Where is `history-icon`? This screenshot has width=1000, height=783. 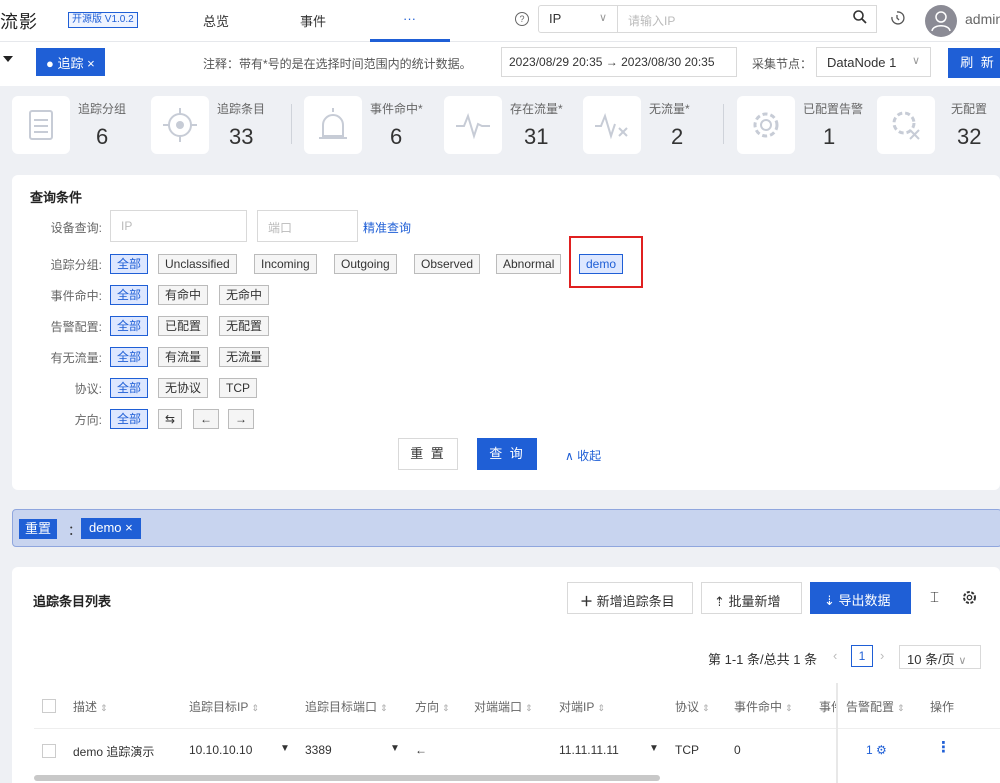
history-icon is located at coordinates (897, 18).